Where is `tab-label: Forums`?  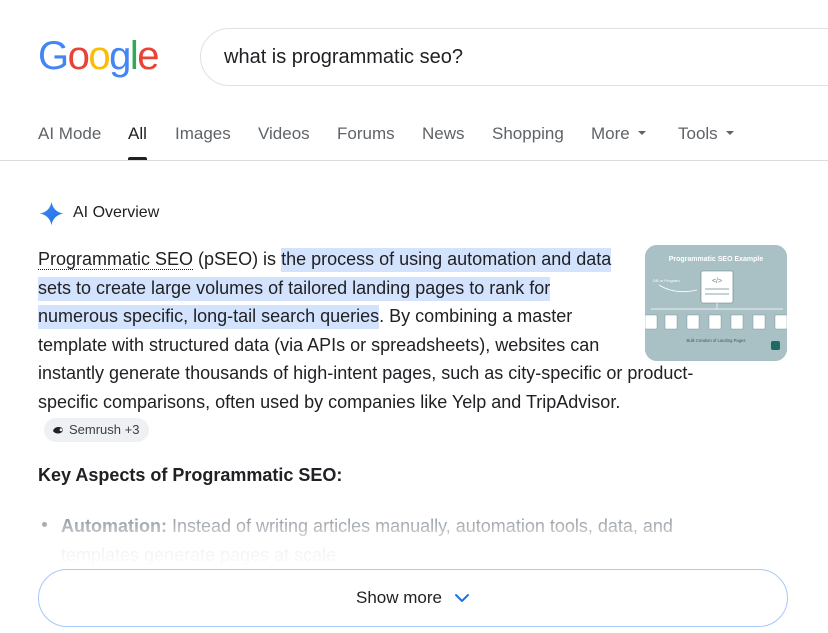 tab-label: Forums is located at coordinates (366, 133).